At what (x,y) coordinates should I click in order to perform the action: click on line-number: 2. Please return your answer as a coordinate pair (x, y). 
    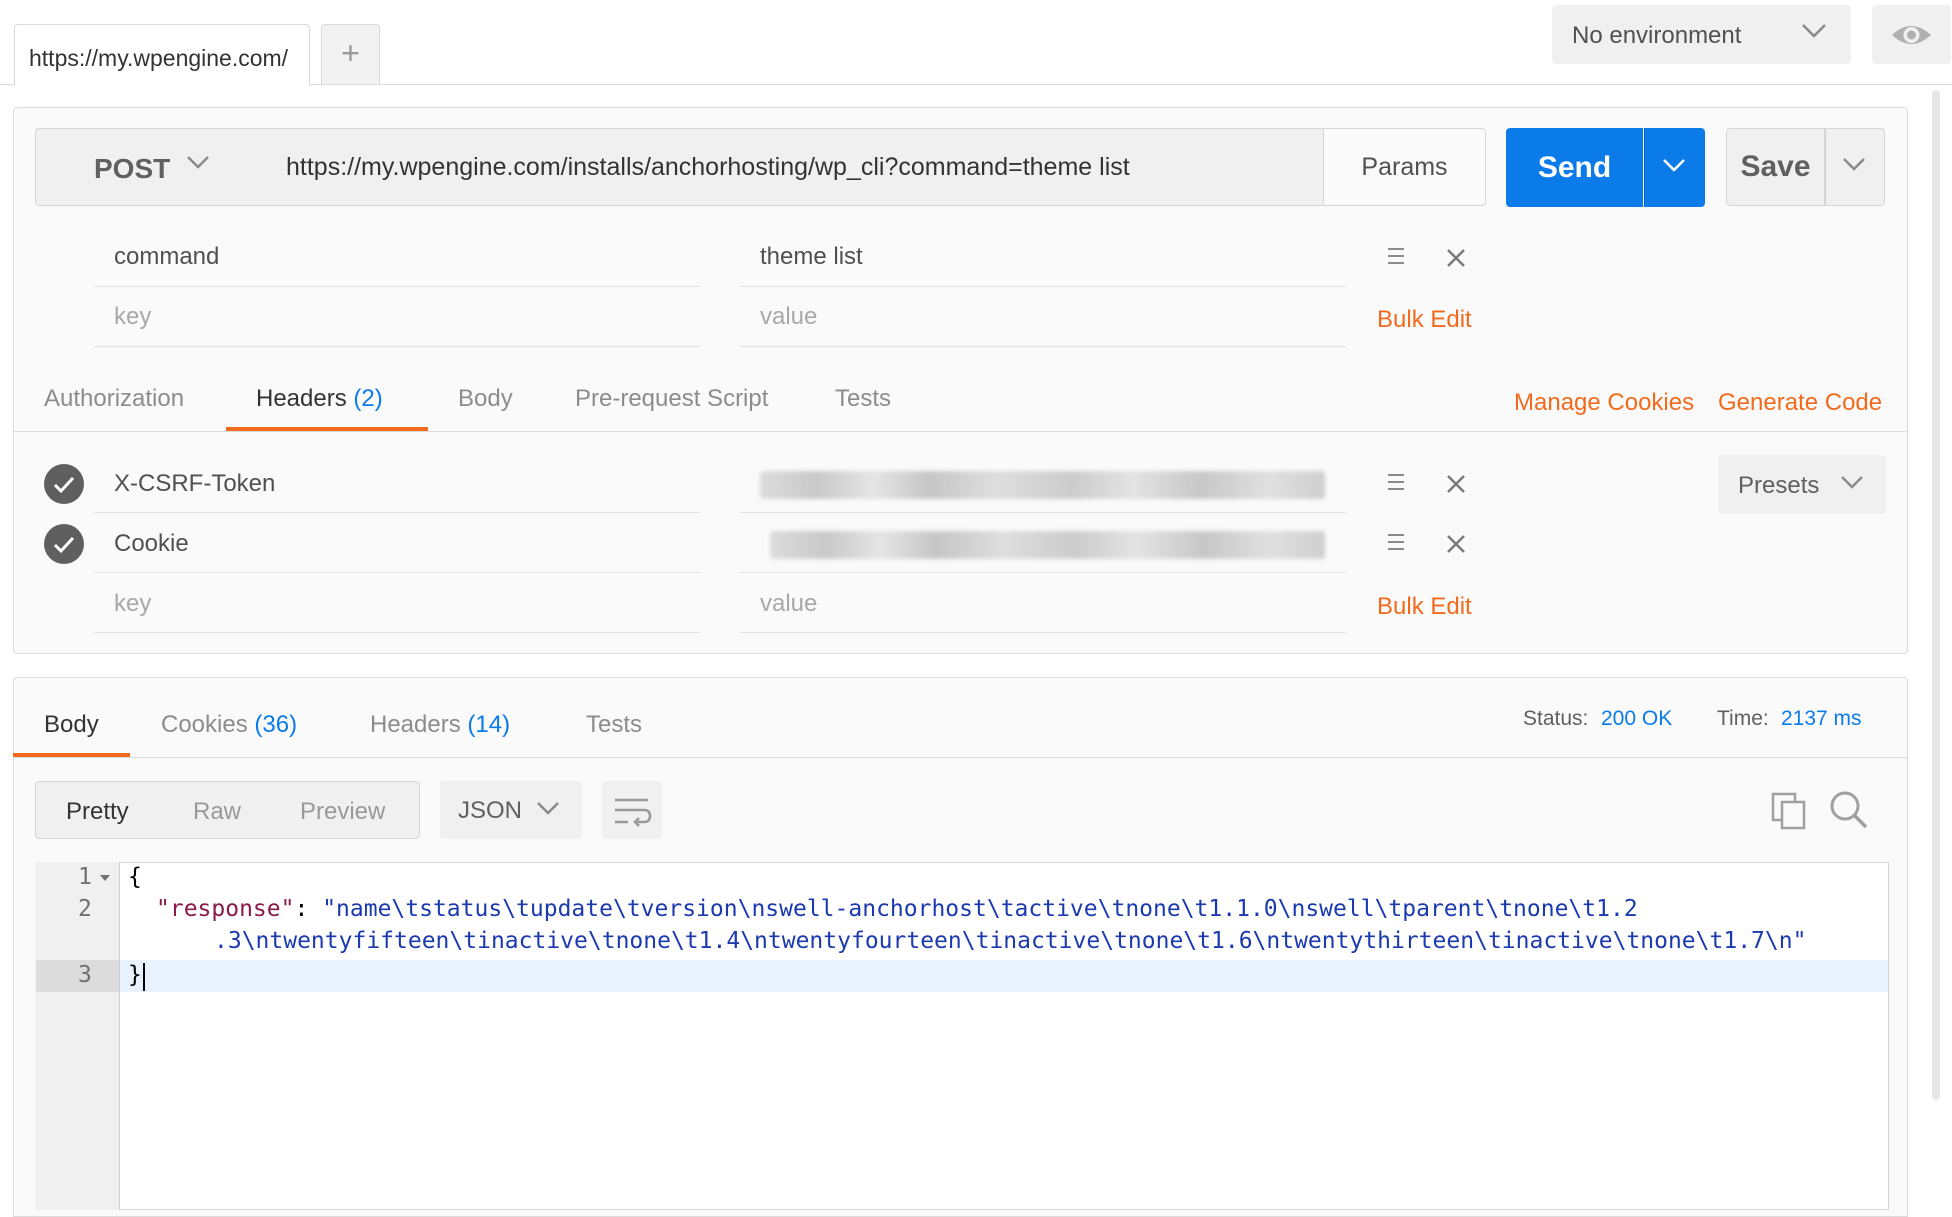
    Looking at the image, I should click on (85, 909).